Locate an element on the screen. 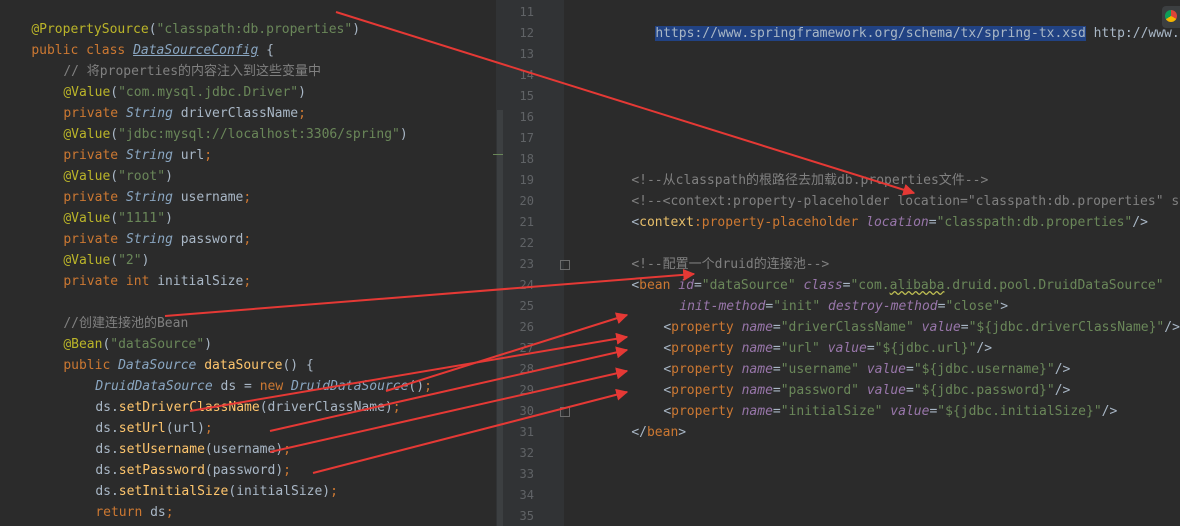 This screenshot has width=1180, height=526. code-line: public class DataSourceConfig { is located at coordinates (248, 38).